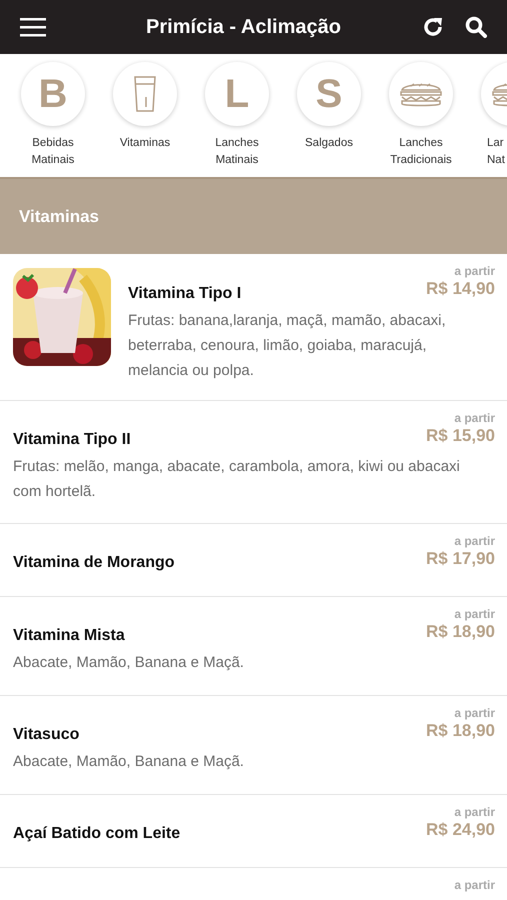 This screenshot has width=507, height=900. What do you see at coordinates (53, 94) in the screenshot?
I see `category-letter: B` at bounding box center [53, 94].